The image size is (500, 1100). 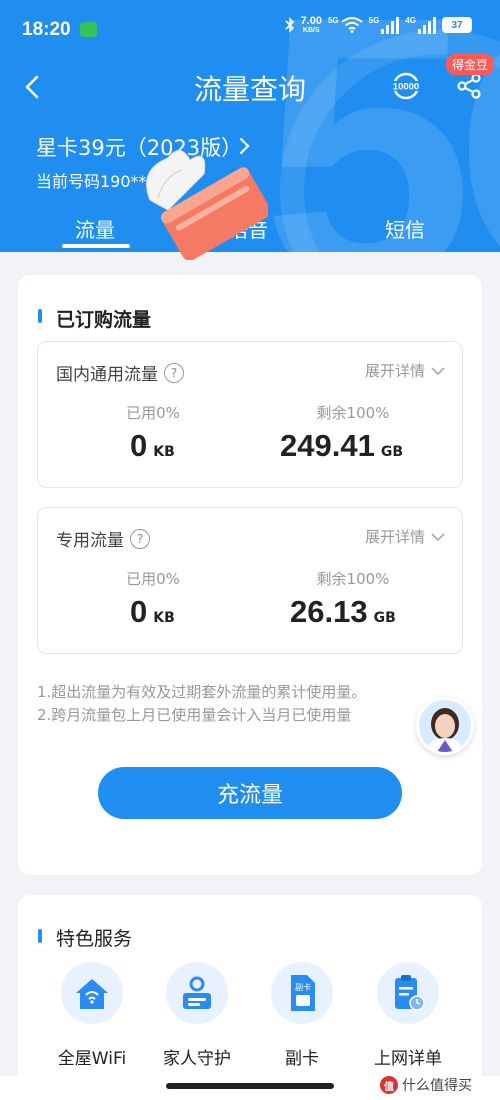 I want to click on signal-4g-icon, so click(x=427, y=25).